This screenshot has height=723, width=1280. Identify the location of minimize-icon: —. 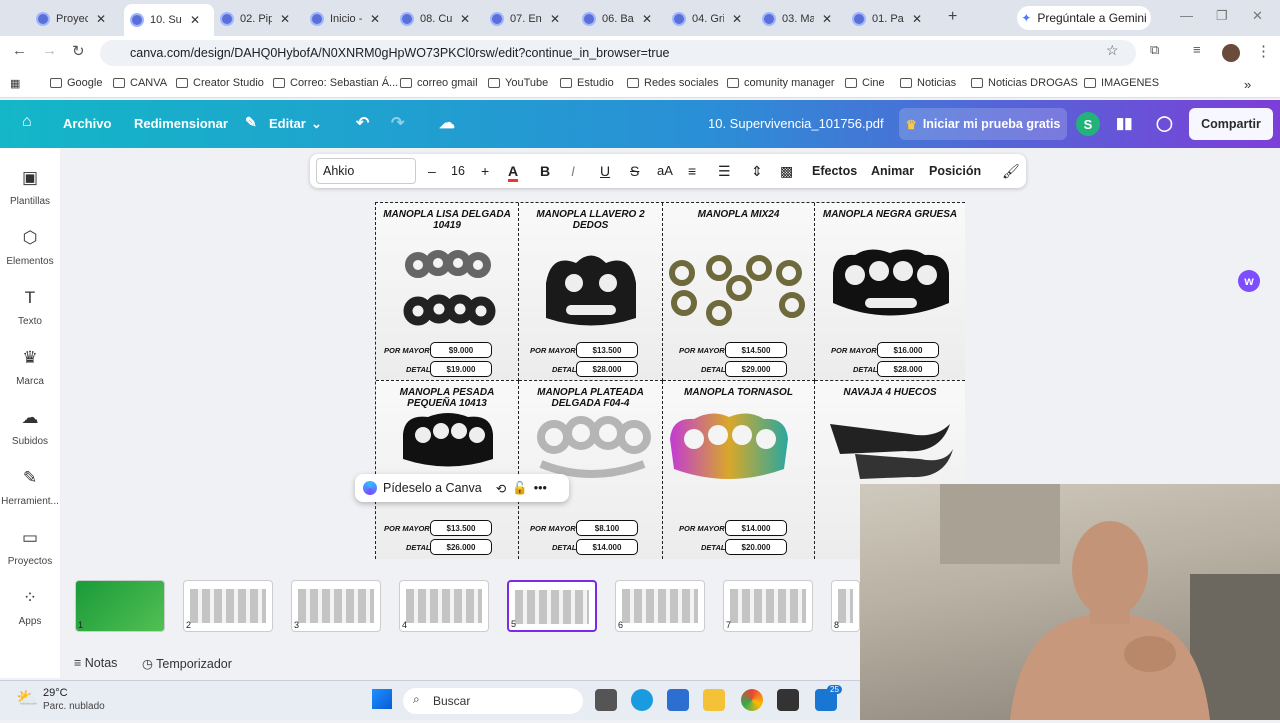
(1186, 15).